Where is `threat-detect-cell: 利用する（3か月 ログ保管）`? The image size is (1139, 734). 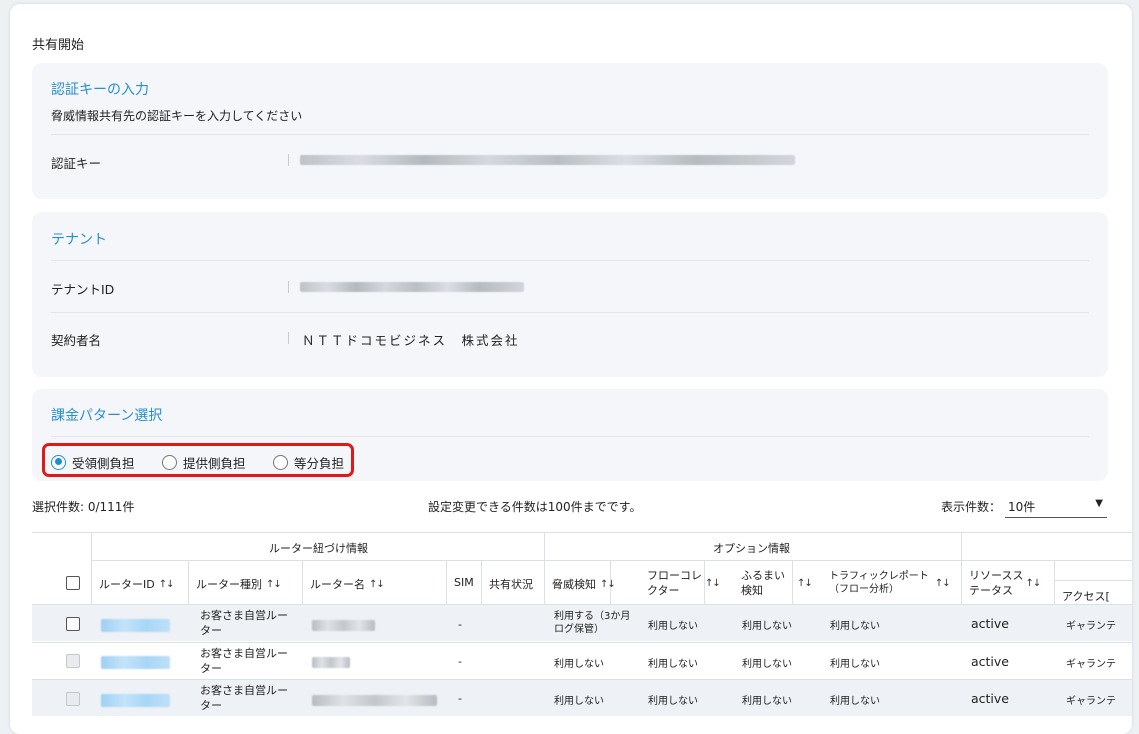
threat-detect-cell: 利用する（3か月 ログ保管） is located at coordinates (592, 623).